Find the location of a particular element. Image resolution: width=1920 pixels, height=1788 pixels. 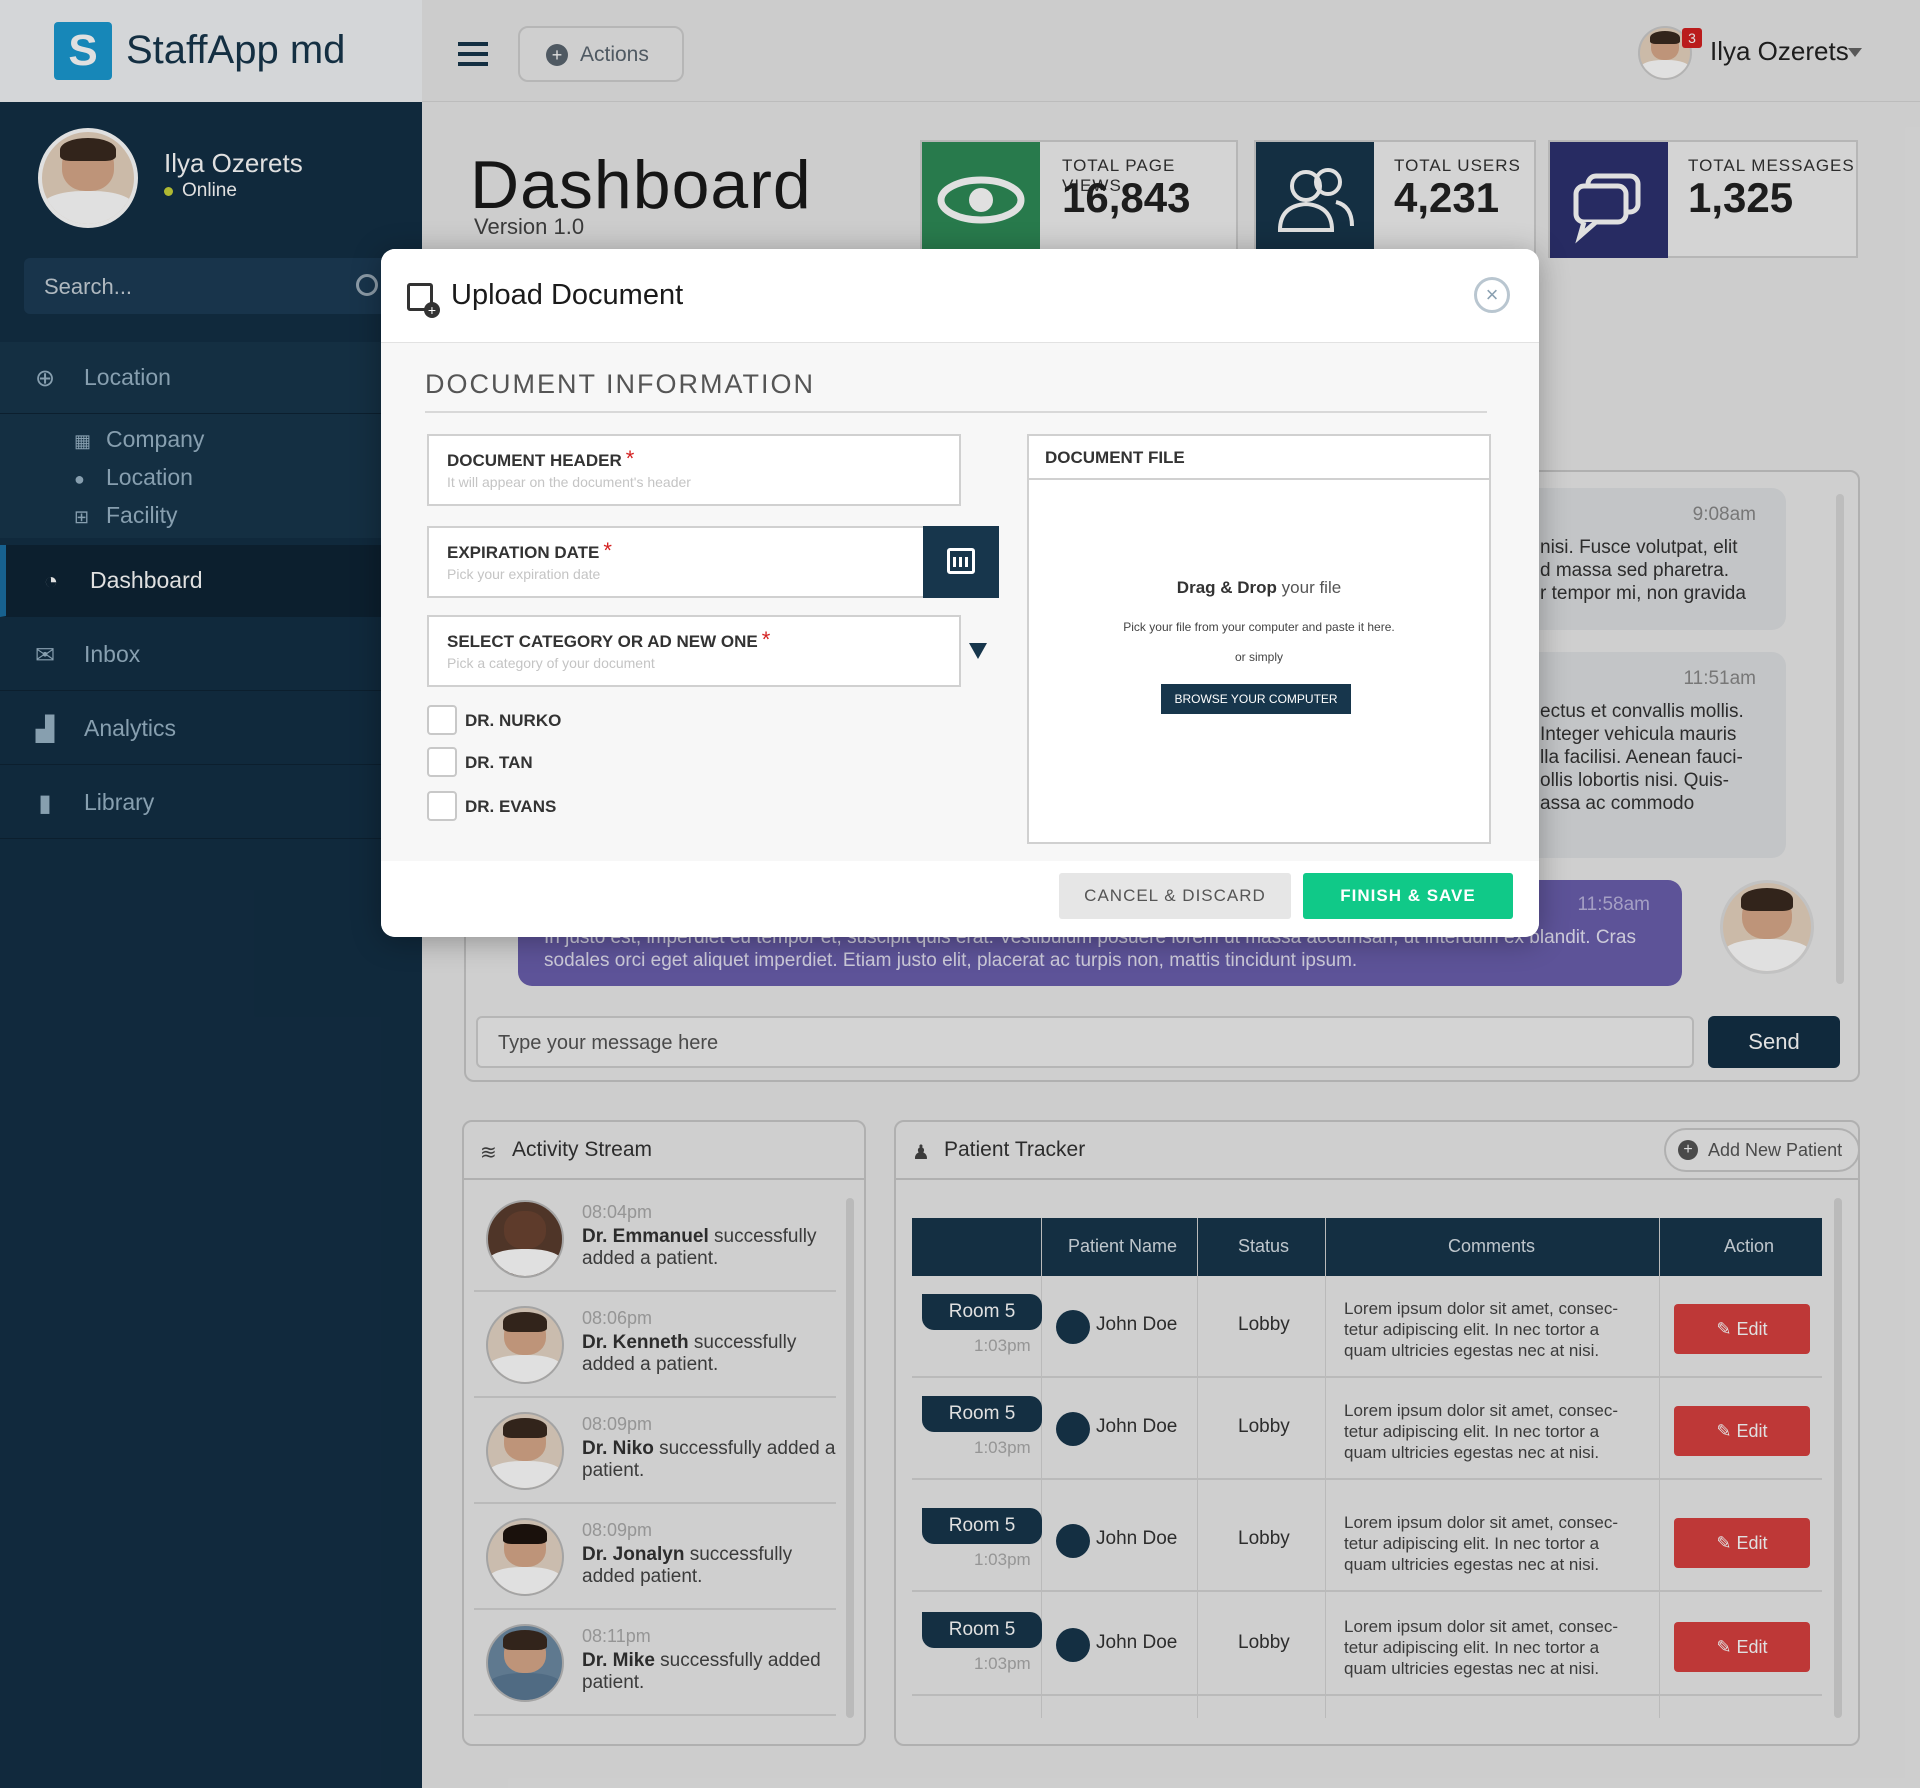

close-icon: × is located at coordinates (1492, 295).